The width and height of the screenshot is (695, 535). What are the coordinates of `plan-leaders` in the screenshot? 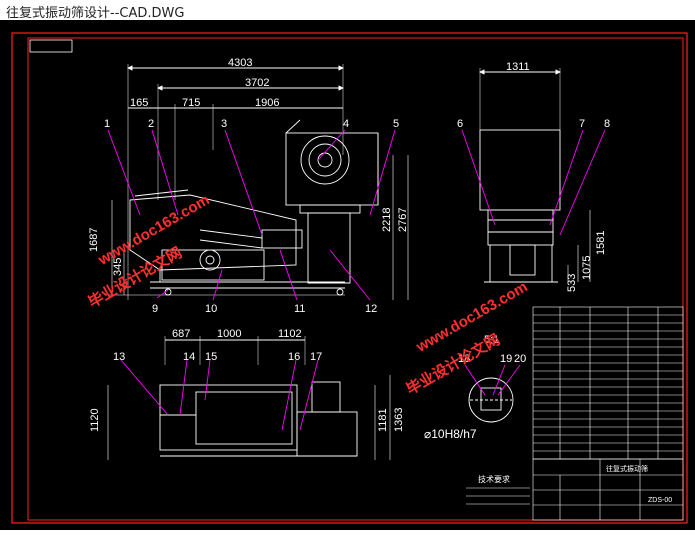 It's located at (219, 395).